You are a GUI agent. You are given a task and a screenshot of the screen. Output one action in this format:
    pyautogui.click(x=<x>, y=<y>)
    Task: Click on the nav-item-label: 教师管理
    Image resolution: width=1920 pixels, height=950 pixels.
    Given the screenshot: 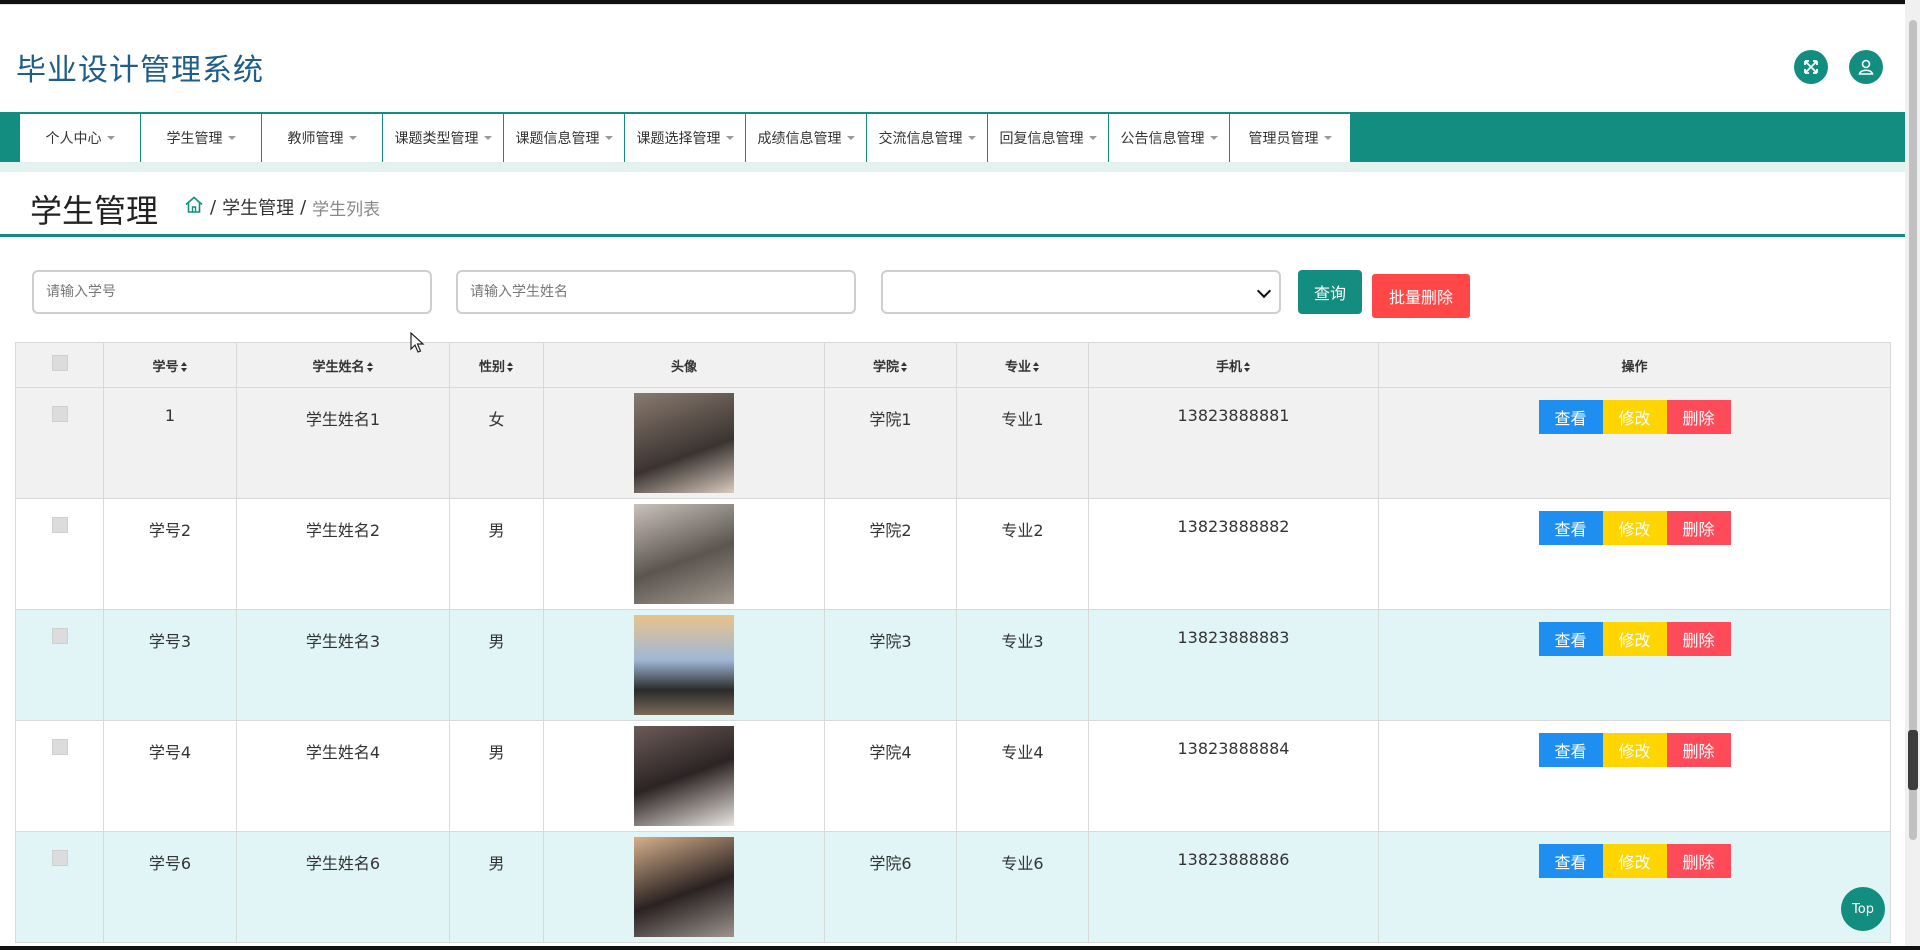 What is the action you would take?
    pyautogui.click(x=315, y=139)
    